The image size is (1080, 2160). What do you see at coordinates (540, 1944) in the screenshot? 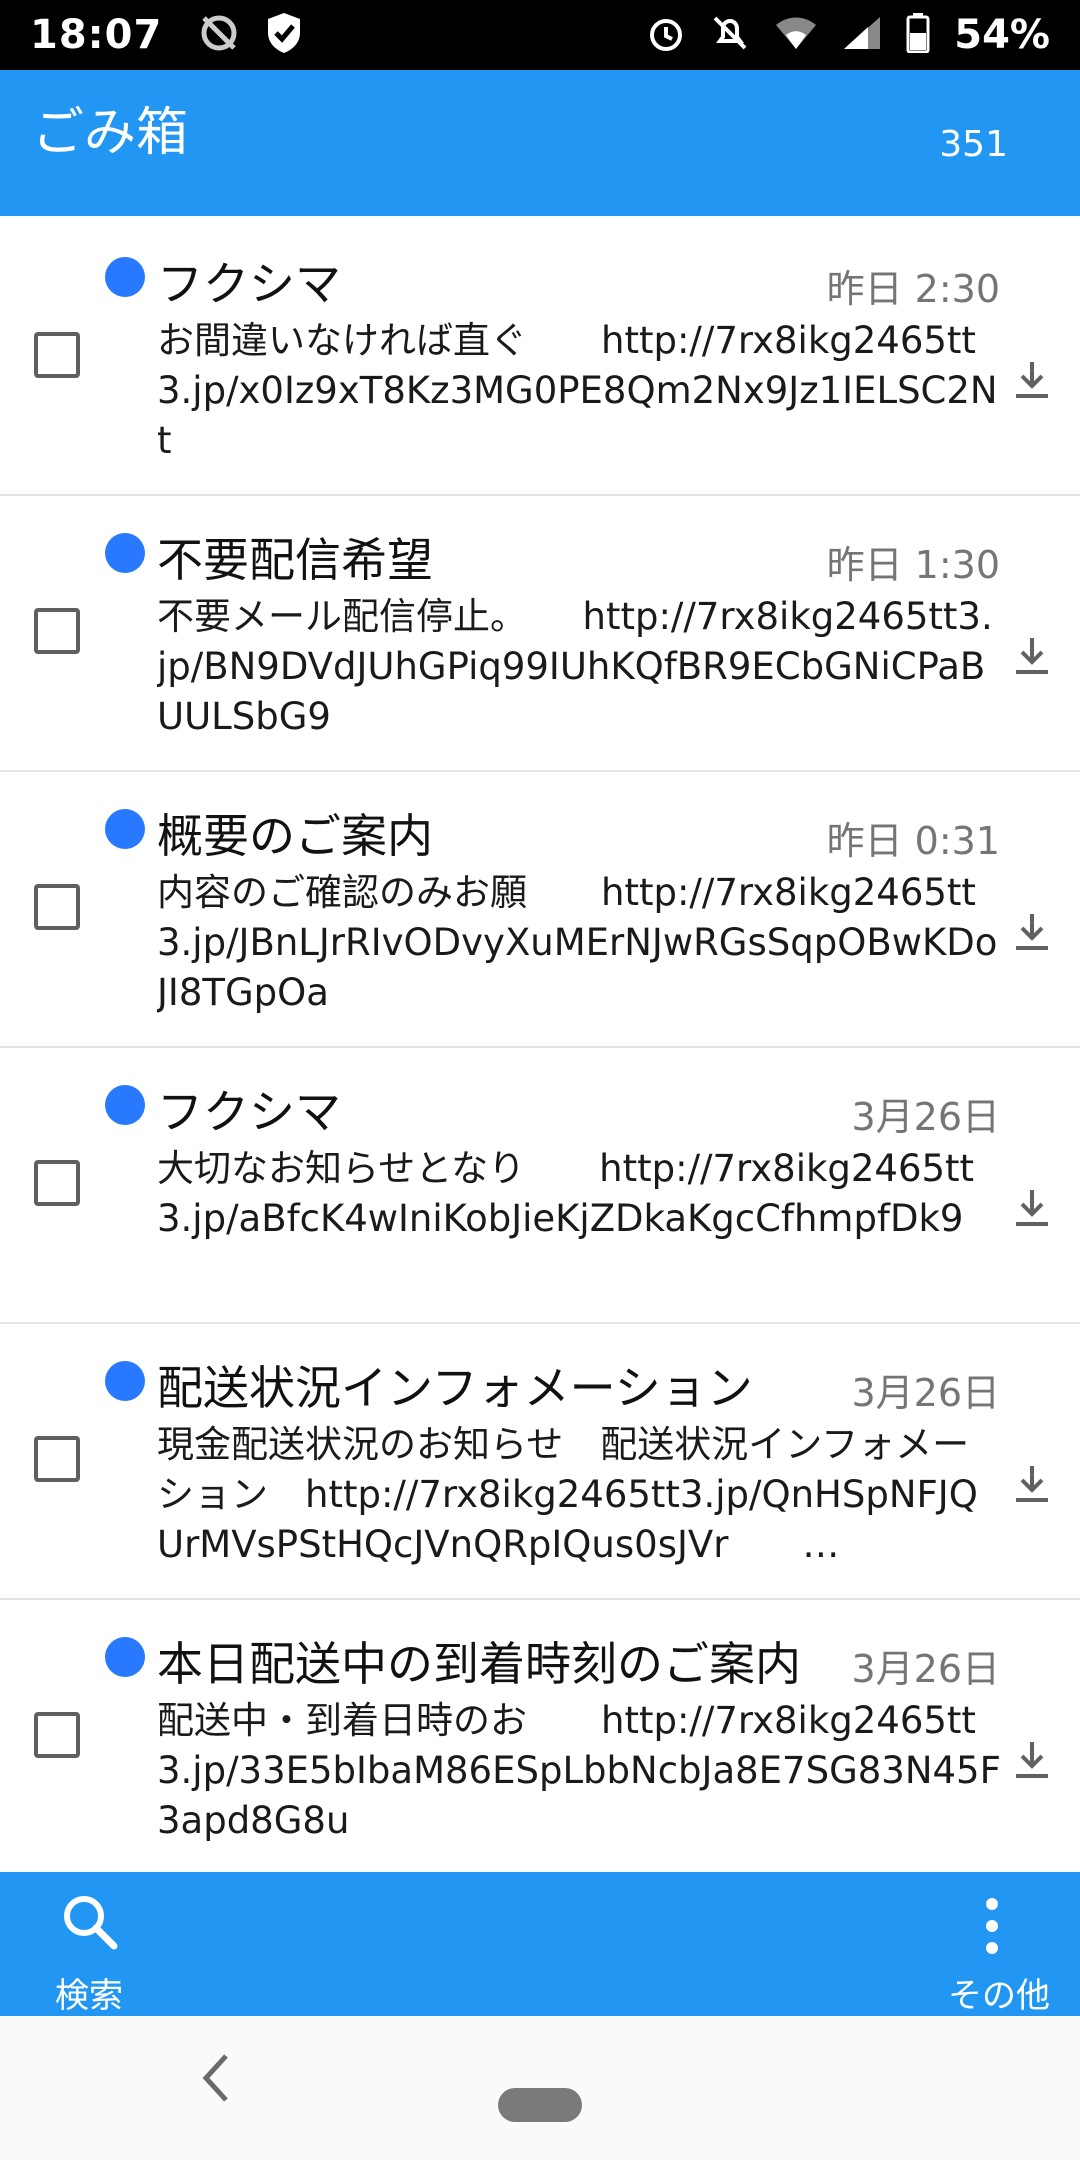
I see `bottom-action-bar: 検索 その他` at bounding box center [540, 1944].